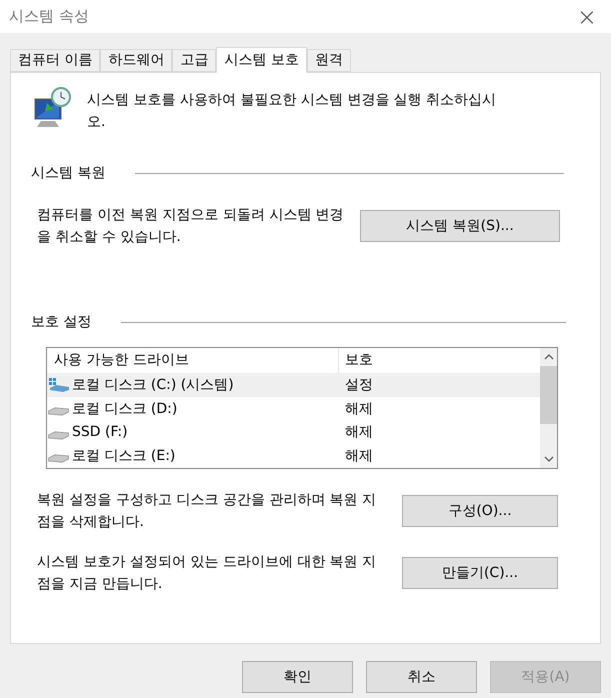 This screenshot has height=698, width=611. Describe the element at coordinates (328, 60) in the screenshot. I see `tab: 원격` at that location.